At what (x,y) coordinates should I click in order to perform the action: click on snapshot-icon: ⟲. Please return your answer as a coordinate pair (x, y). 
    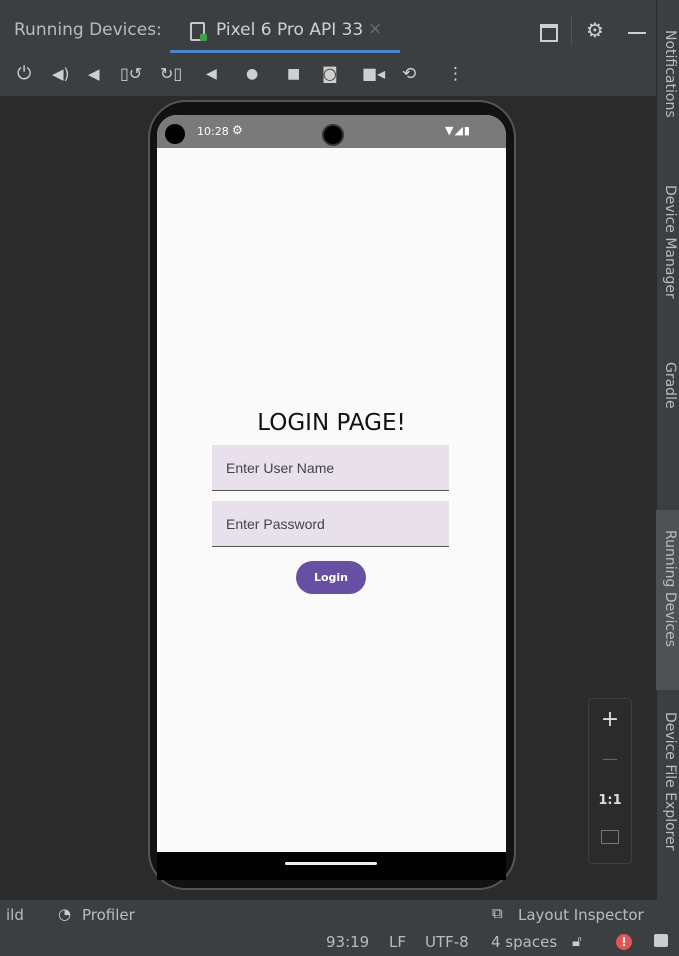
    Looking at the image, I should click on (409, 74).